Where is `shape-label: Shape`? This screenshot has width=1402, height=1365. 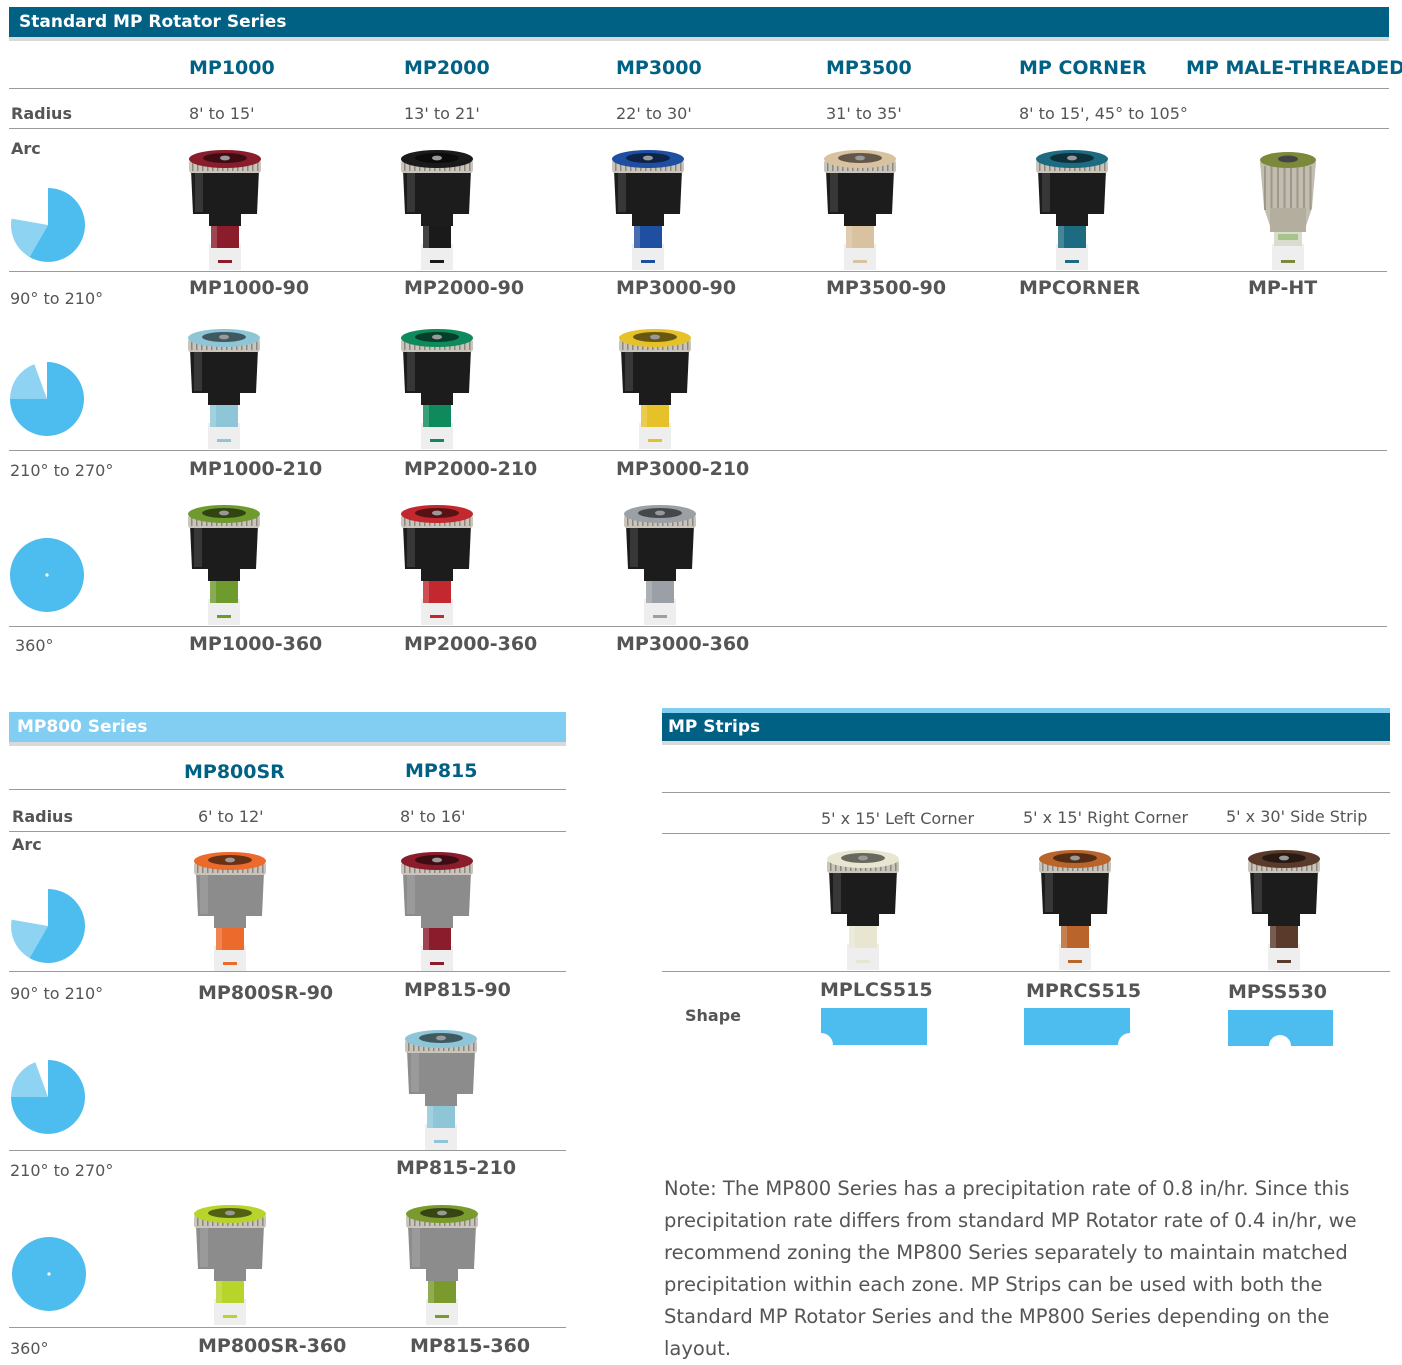 shape-label: Shape is located at coordinates (713, 1015).